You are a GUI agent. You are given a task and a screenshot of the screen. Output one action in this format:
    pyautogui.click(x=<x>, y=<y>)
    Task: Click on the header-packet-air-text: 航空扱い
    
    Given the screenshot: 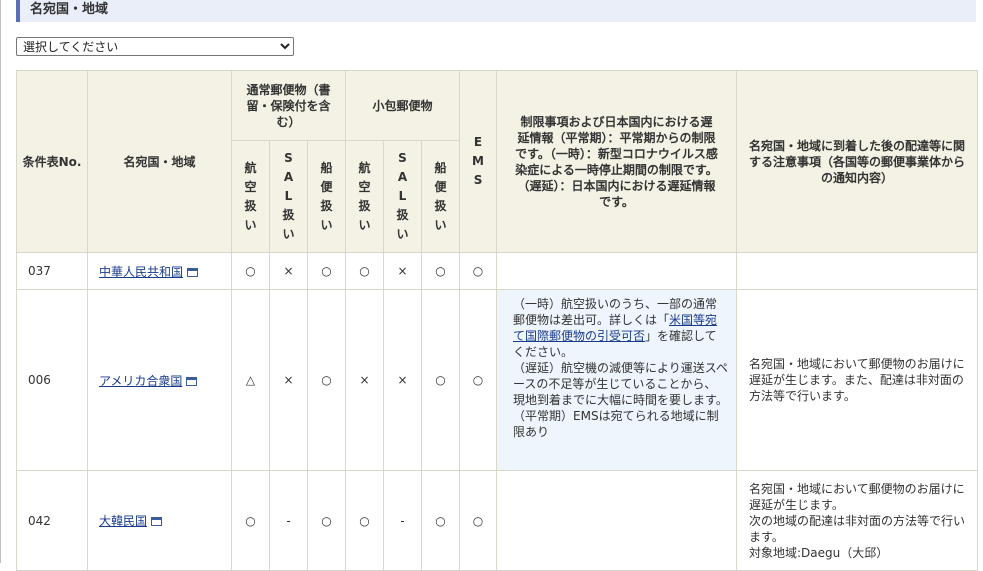 What is the action you would take?
    pyautogui.click(x=364, y=196)
    